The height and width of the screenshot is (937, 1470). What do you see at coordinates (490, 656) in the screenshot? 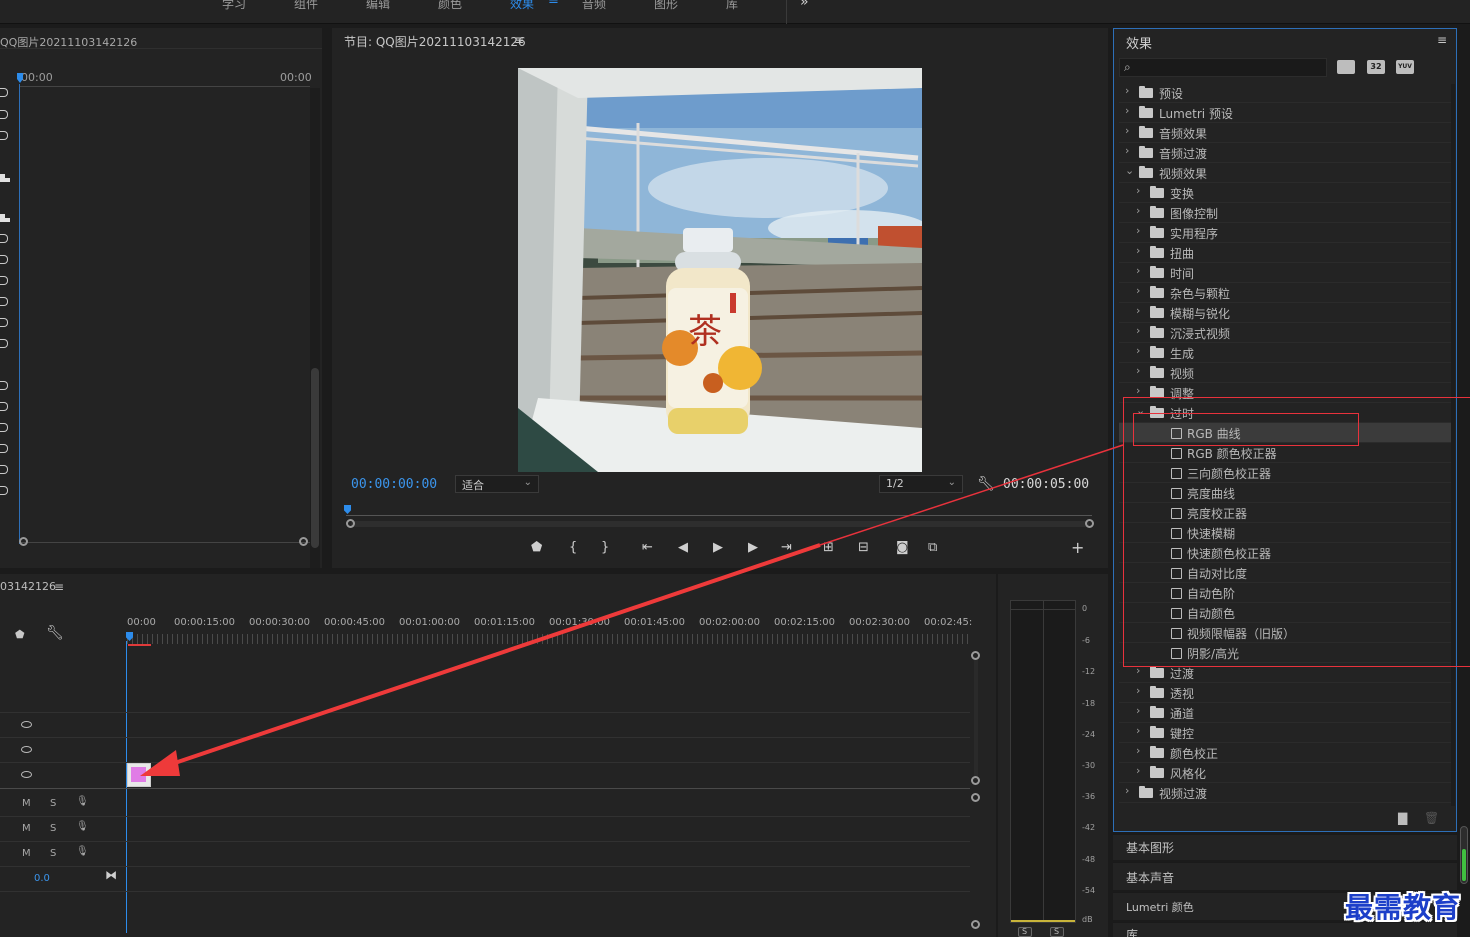
I see `arrow-shaft` at bounding box center [490, 656].